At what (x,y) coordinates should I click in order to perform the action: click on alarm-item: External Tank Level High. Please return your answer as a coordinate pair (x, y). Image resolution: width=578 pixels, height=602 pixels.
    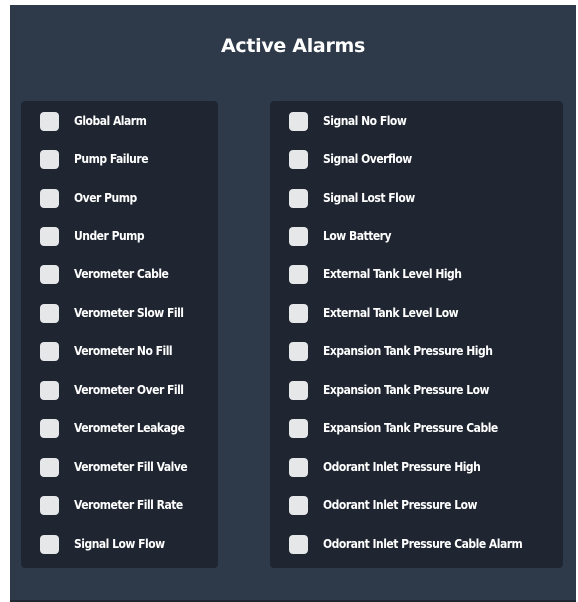
    Looking at the image, I should click on (366, 274).